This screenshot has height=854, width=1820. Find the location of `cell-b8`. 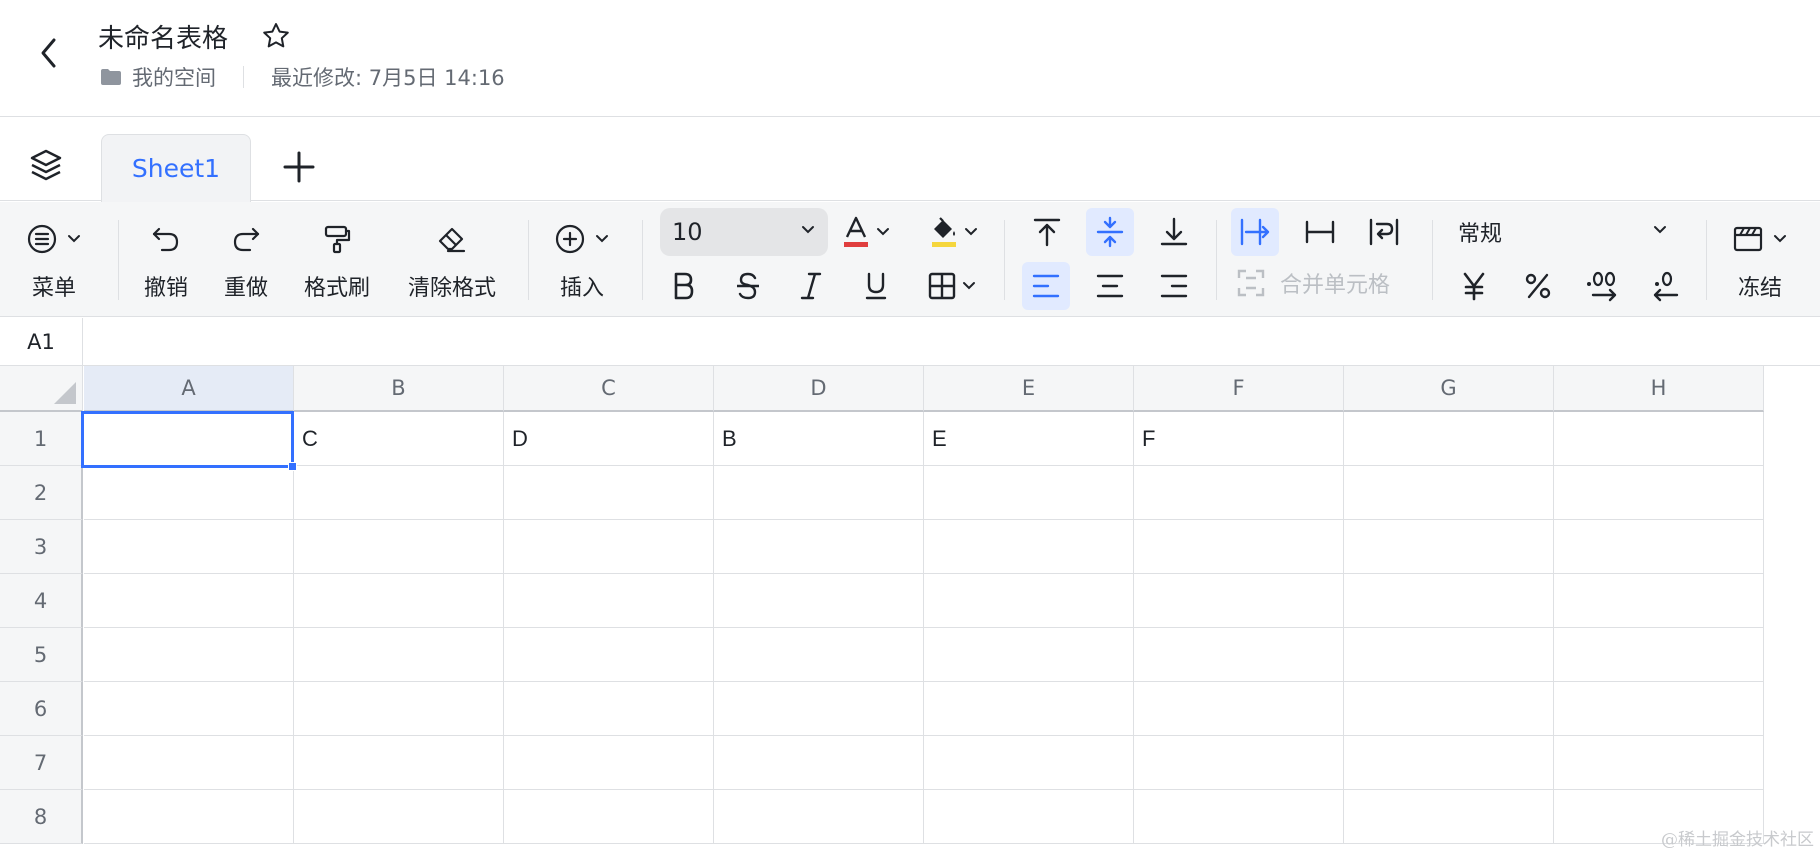

cell-b8 is located at coordinates (399, 817).